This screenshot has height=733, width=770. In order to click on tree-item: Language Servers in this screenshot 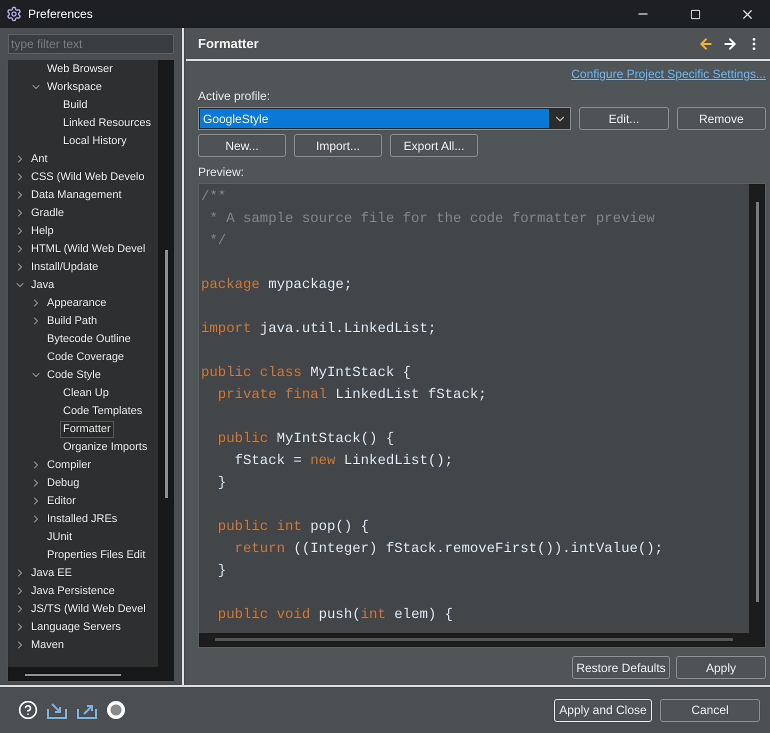, I will do `click(76, 627)`.